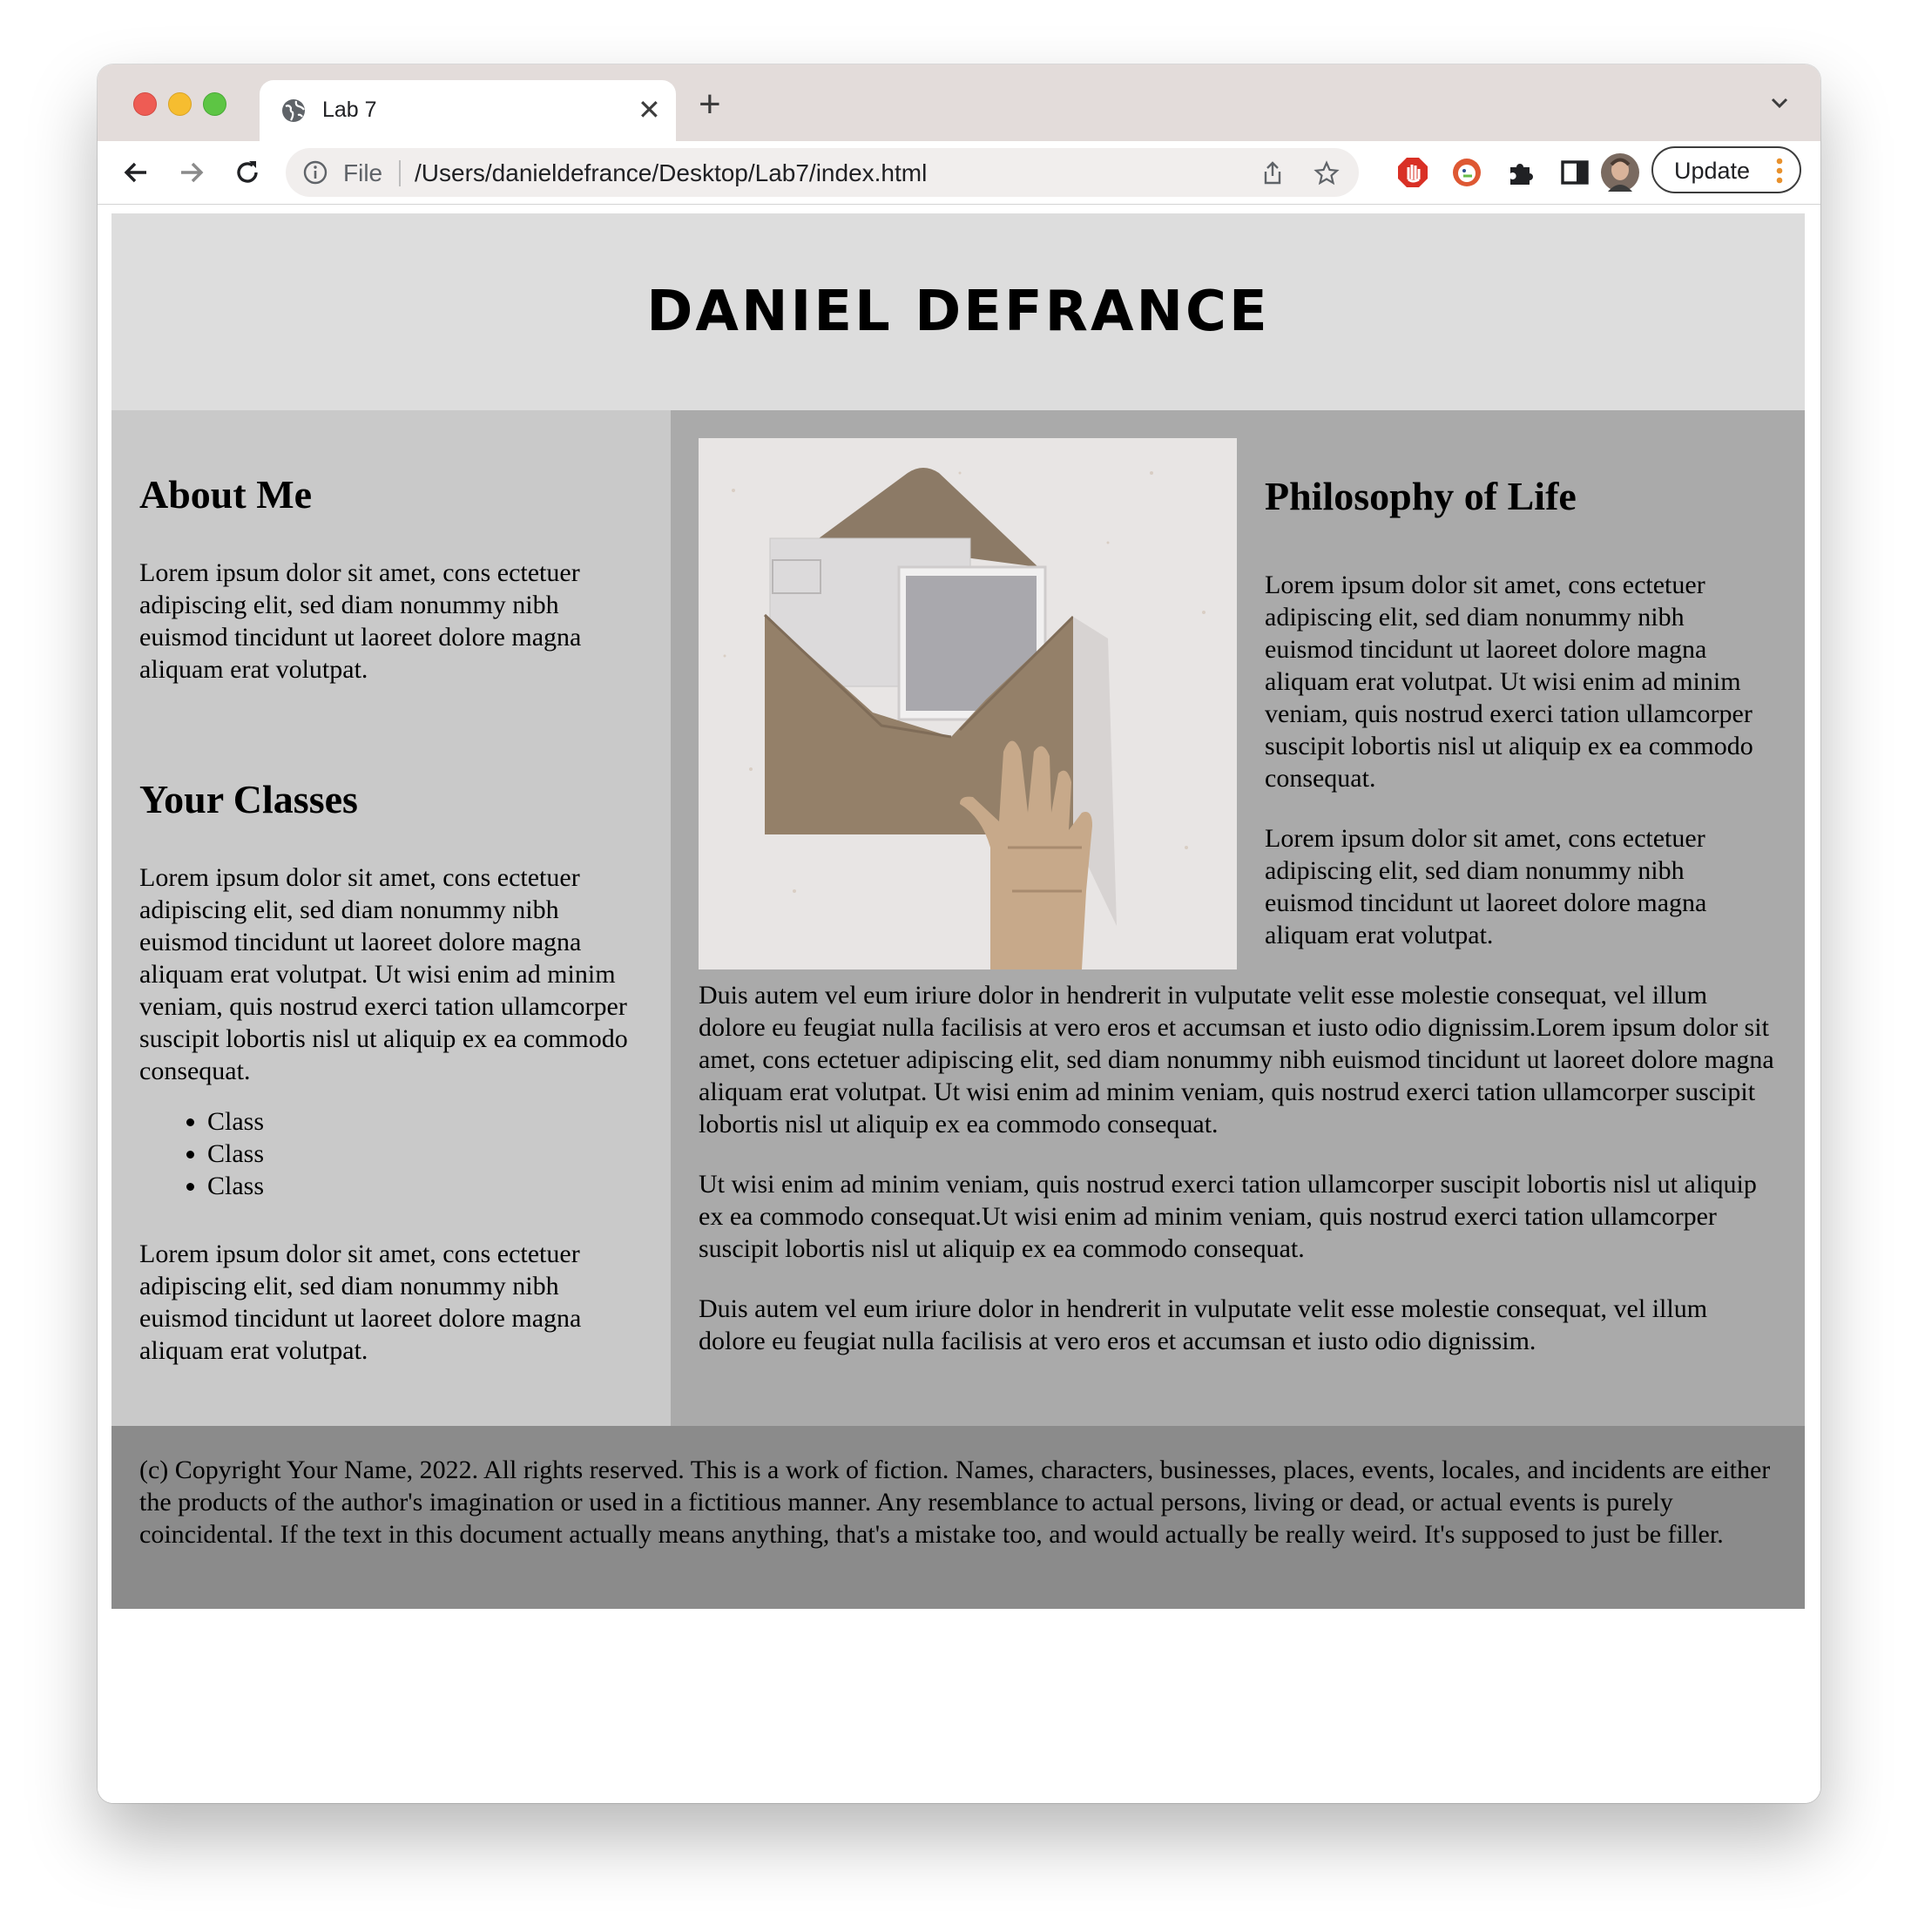 This screenshot has height=1932, width=1918. I want to click on close-tab-icon: ✕, so click(649, 109).